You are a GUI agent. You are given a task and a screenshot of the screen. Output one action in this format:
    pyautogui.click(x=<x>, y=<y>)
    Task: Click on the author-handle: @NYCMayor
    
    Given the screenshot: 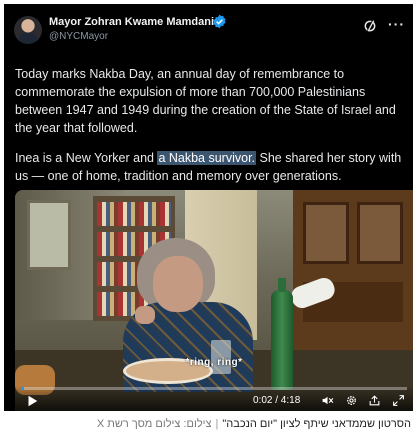 What is the action you would take?
    pyautogui.click(x=78, y=36)
    